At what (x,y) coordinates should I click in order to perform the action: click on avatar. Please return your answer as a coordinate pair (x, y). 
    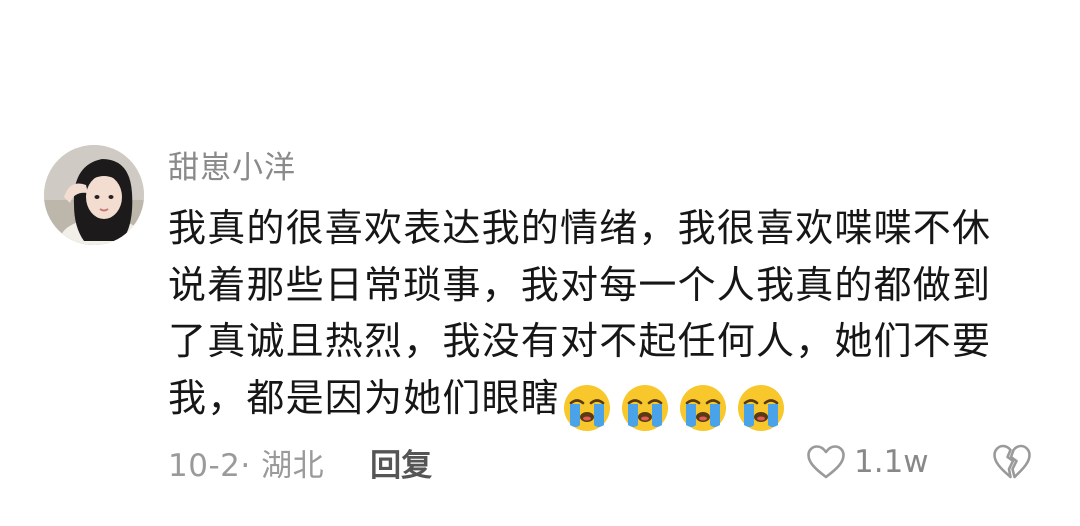
    Looking at the image, I should click on (94, 195).